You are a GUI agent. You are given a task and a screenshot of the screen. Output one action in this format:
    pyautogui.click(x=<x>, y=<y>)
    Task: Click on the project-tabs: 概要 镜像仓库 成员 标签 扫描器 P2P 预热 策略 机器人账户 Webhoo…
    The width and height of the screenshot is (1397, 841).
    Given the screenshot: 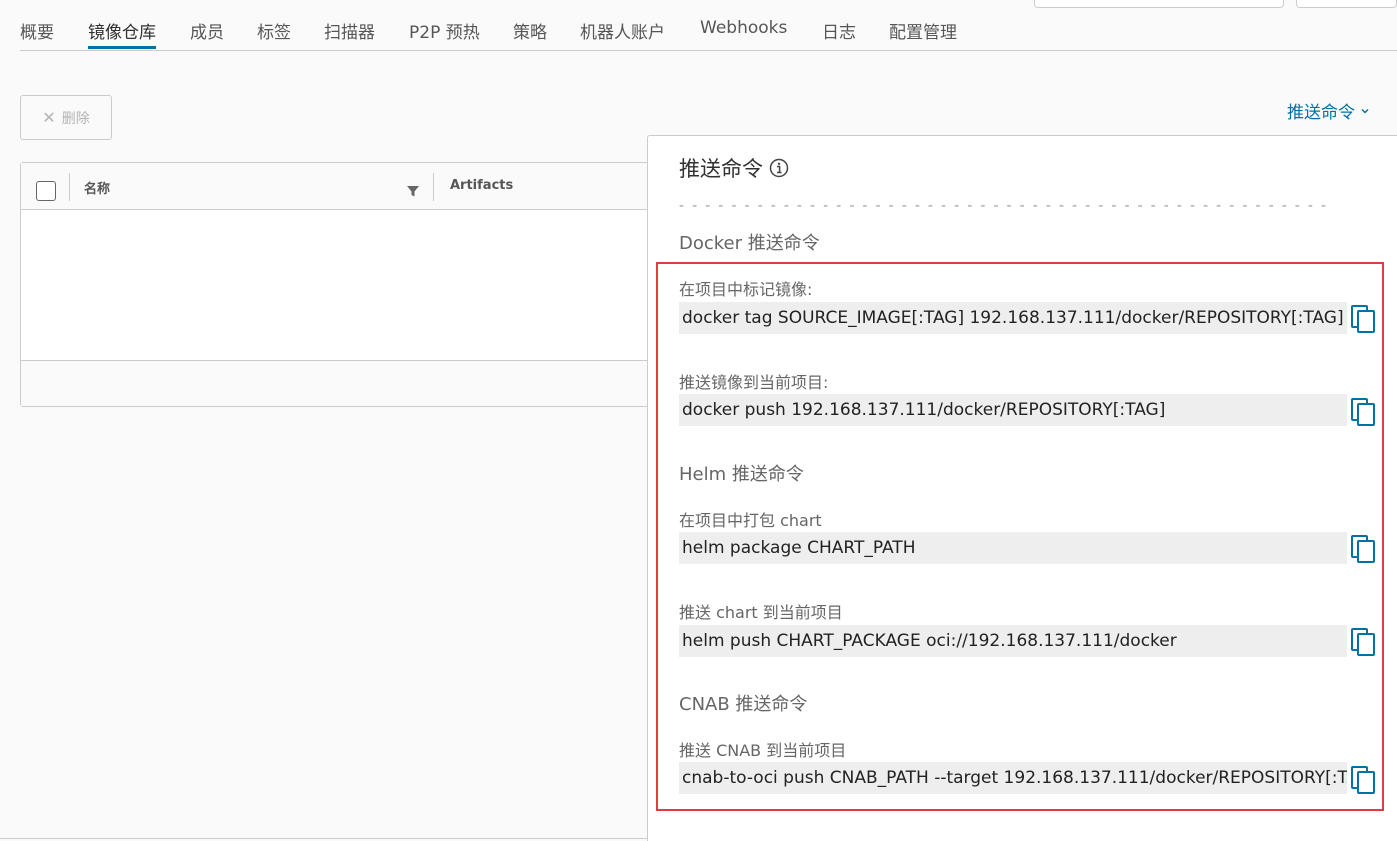 What is the action you would take?
    pyautogui.click(x=708, y=25)
    